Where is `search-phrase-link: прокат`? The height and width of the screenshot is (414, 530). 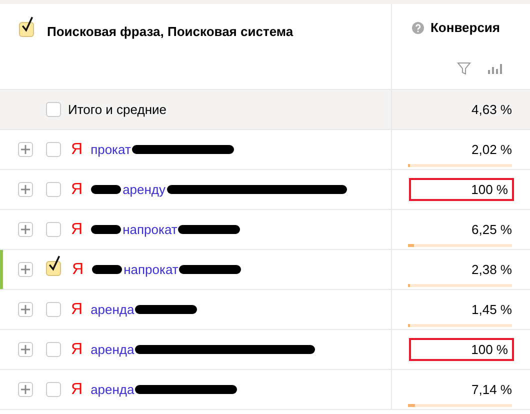
search-phrase-link: прокат is located at coordinates (110, 149).